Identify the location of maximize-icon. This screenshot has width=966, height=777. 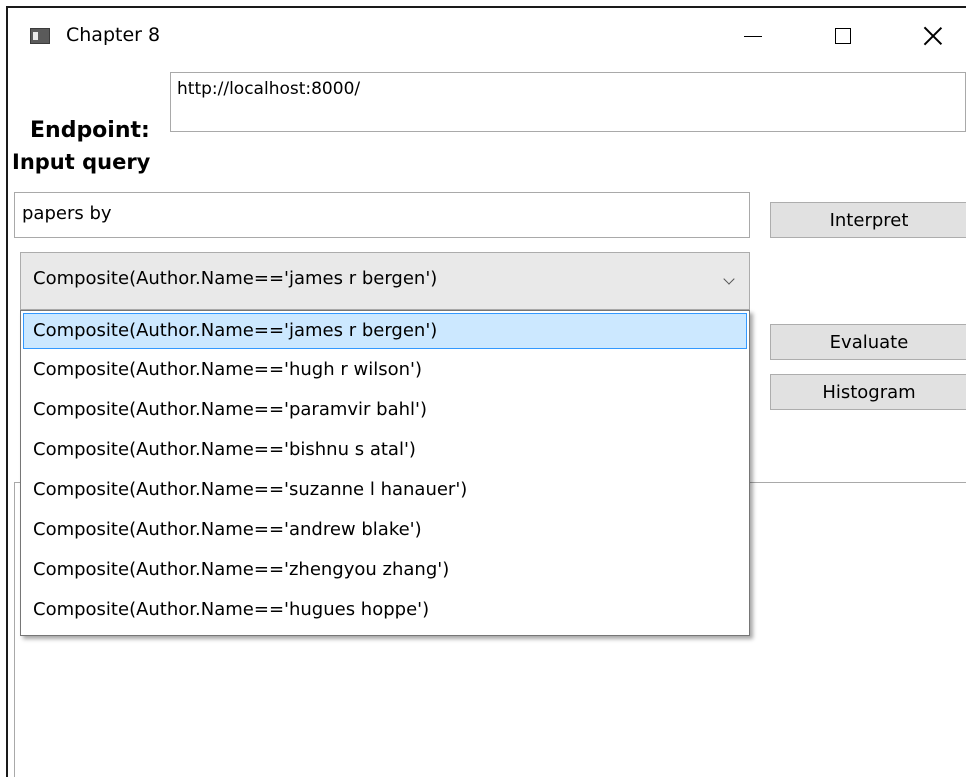
(843, 36).